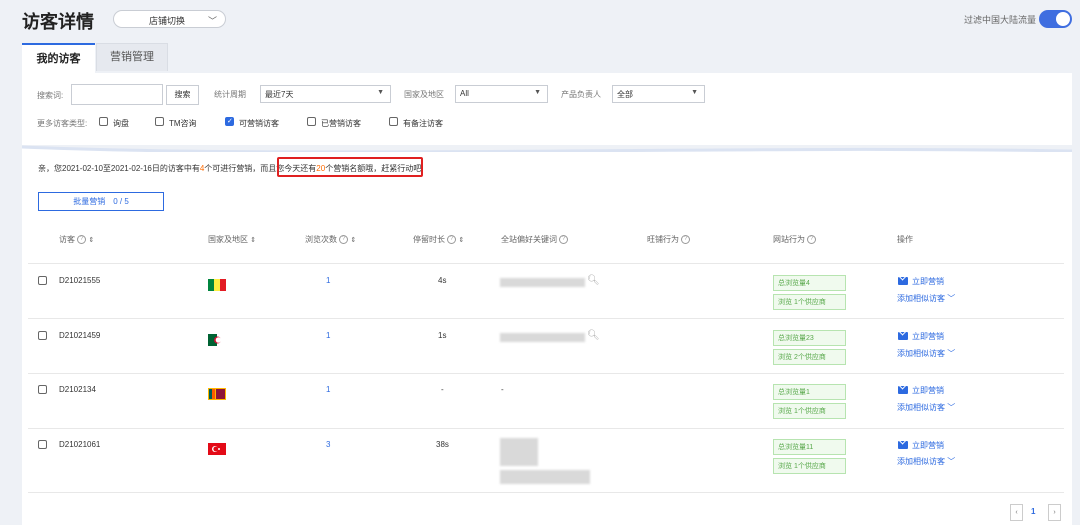  Describe the element at coordinates (464, 93) in the screenshot. I see `region-value: All` at that location.